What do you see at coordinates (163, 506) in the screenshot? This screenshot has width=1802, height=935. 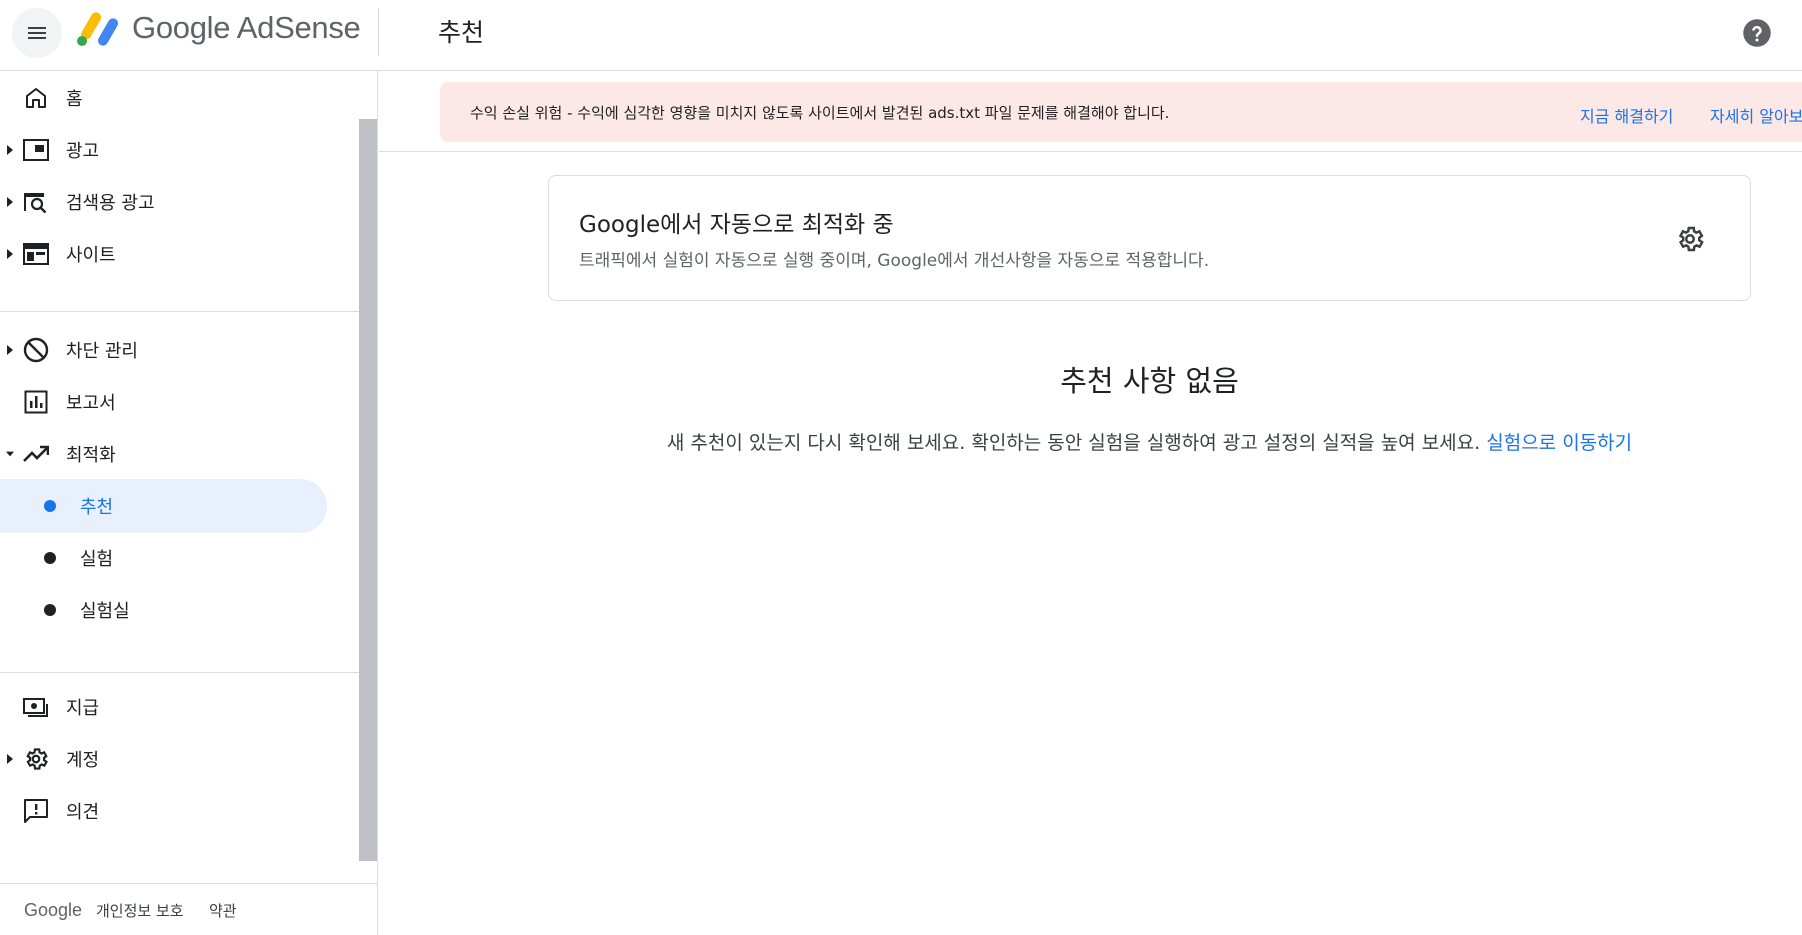 I see `sidebar-subitem-recommendations: 추천` at bounding box center [163, 506].